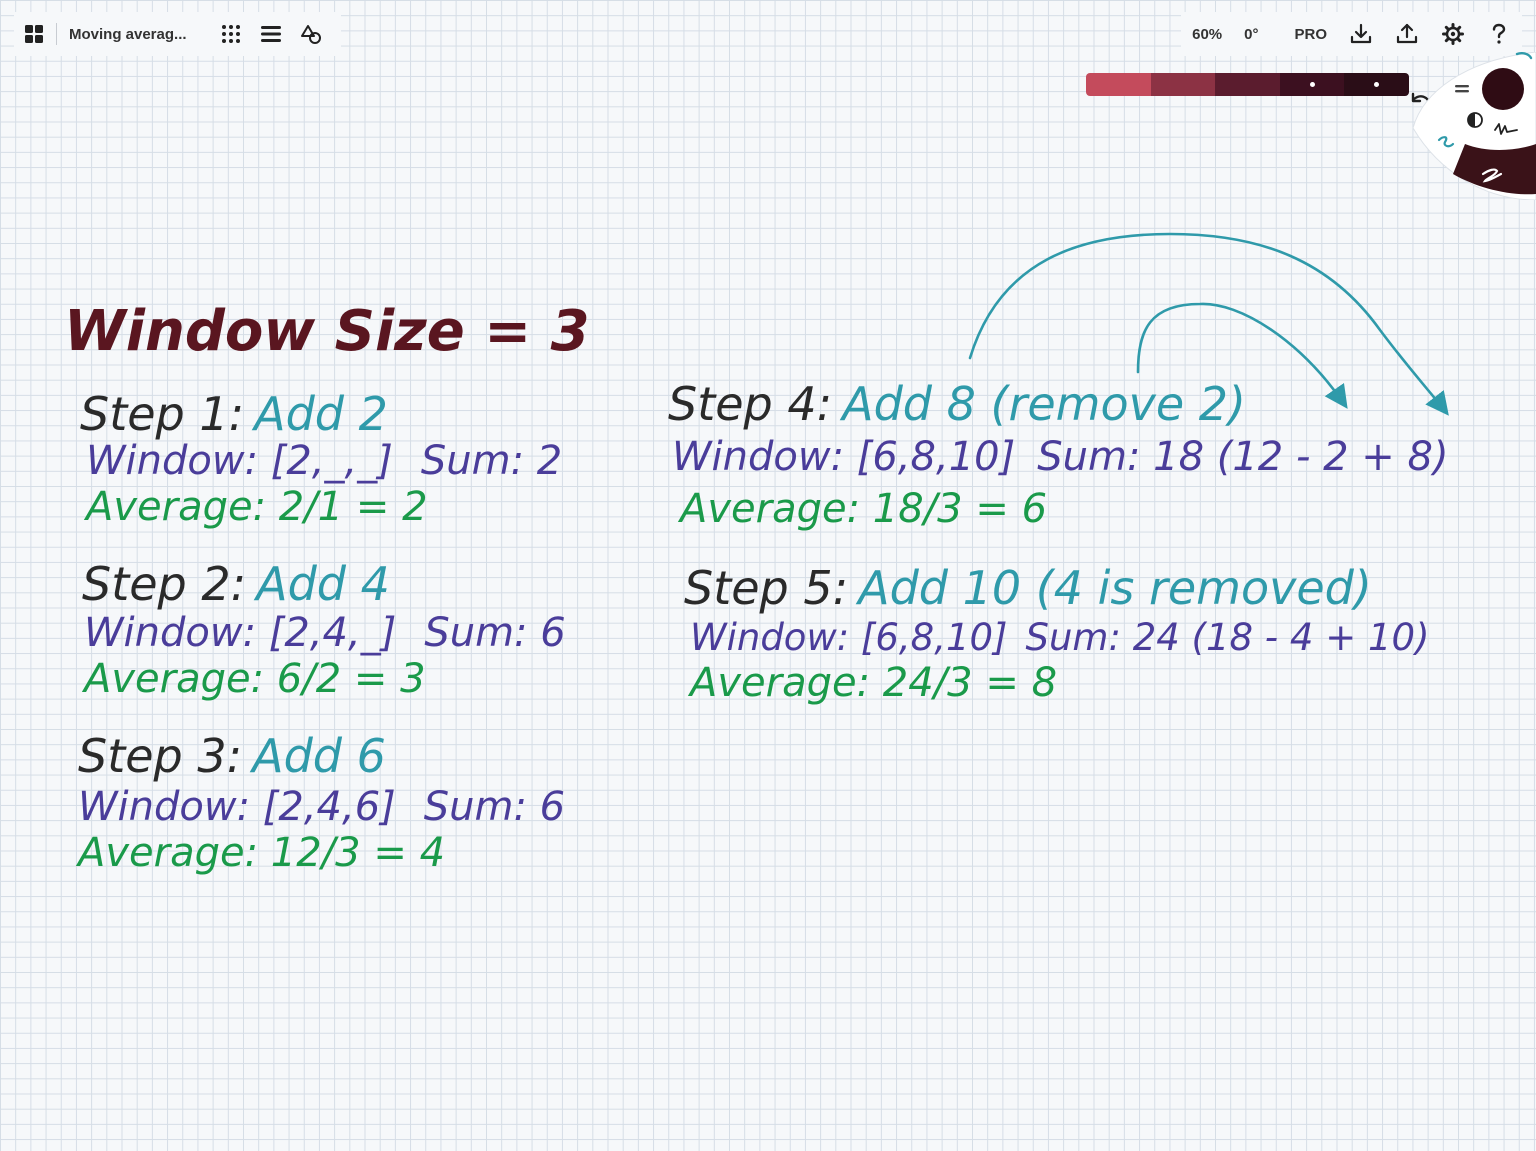 Image resolution: width=1536 pixels, height=1151 pixels. I want to click on step-2-sum: Sum: 6, so click(494, 633).